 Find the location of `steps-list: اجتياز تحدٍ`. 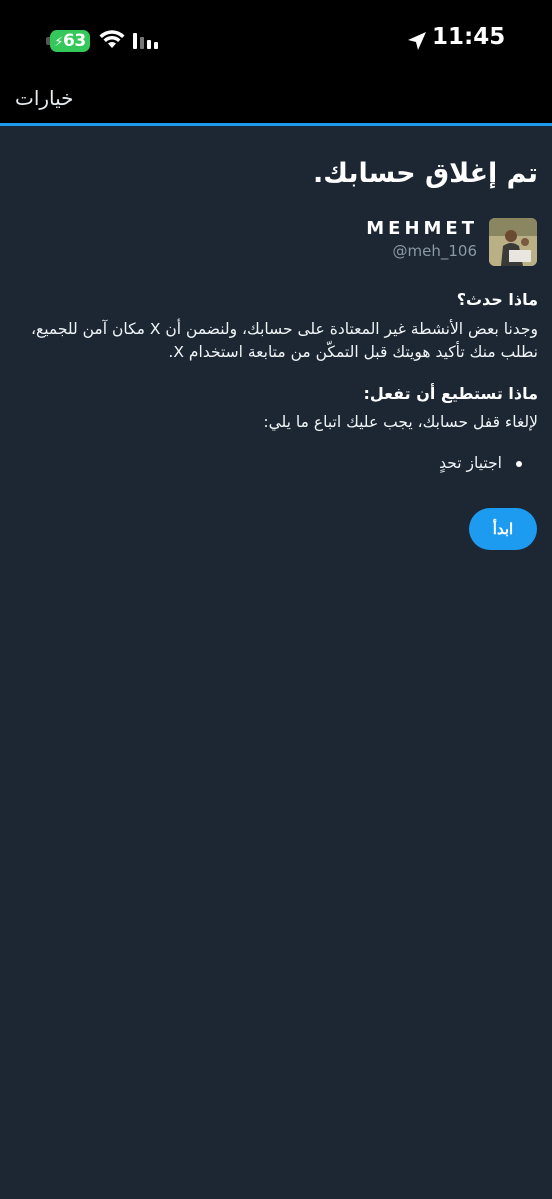

steps-list: اجتياز تحدٍ is located at coordinates (480, 463).